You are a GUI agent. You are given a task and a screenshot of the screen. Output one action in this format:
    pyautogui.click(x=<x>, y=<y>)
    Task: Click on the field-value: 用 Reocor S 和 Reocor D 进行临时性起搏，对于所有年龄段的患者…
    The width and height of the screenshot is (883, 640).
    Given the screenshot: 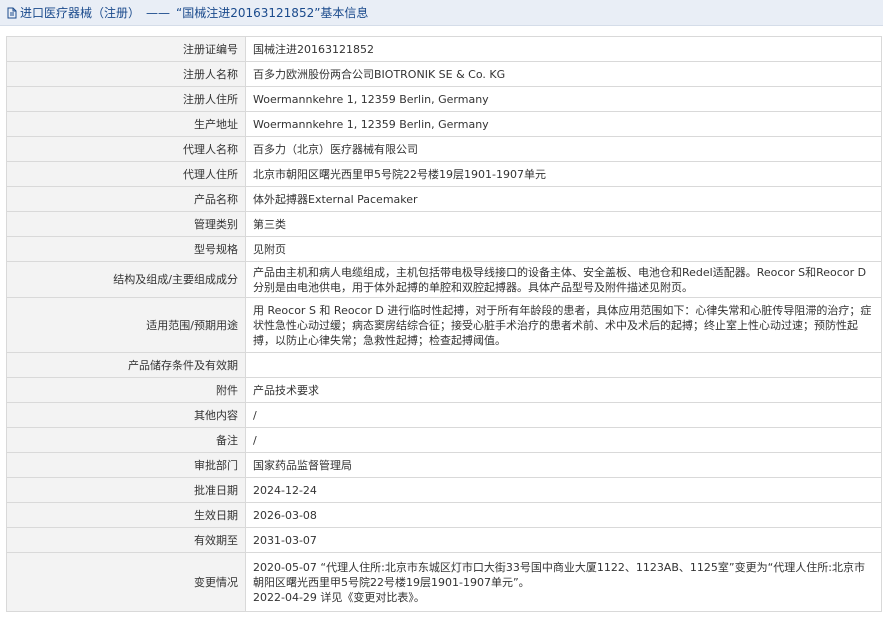 What is the action you would take?
    pyautogui.click(x=563, y=325)
    